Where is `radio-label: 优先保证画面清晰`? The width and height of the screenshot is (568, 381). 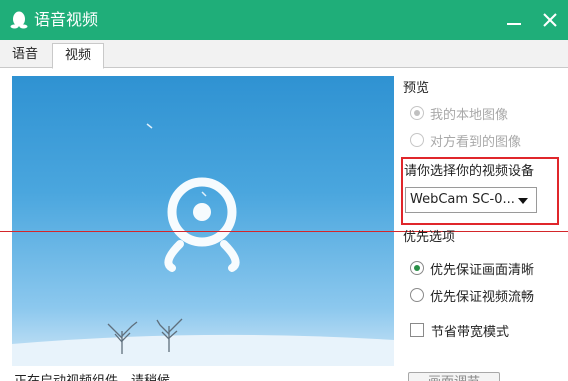 radio-label: 优先保证画面清晰 is located at coordinates (482, 270).